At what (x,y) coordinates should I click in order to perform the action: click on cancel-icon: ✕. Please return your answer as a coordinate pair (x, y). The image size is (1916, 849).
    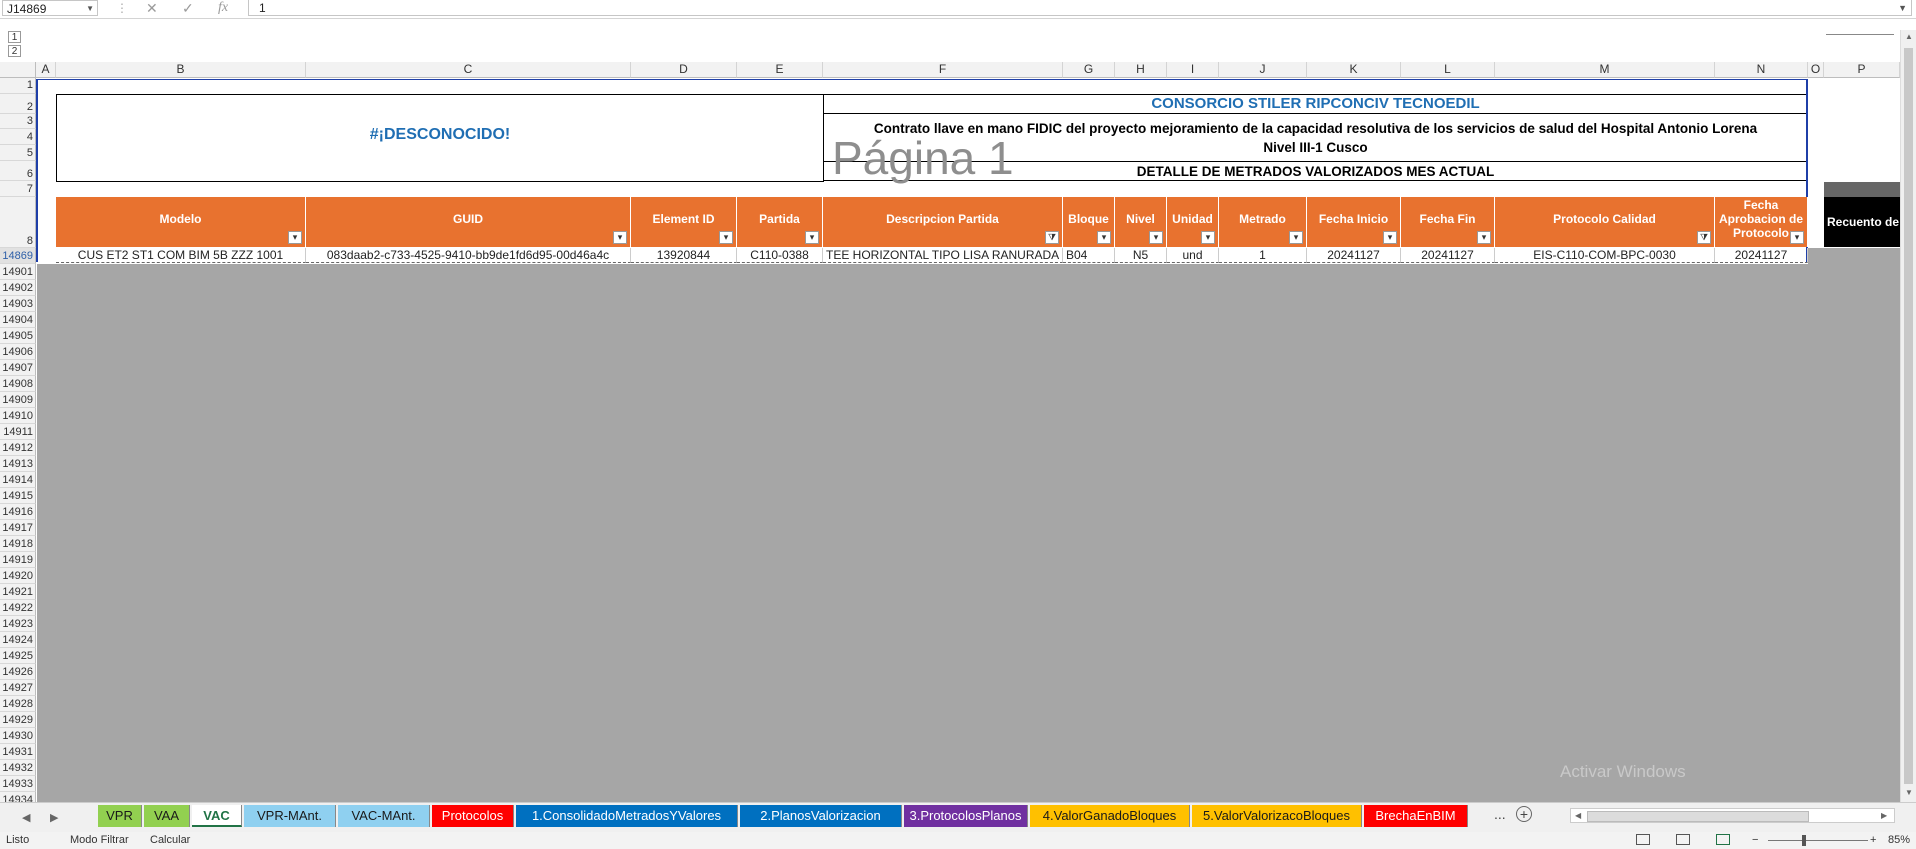
    Looking at the image, I should click on (152, 8).